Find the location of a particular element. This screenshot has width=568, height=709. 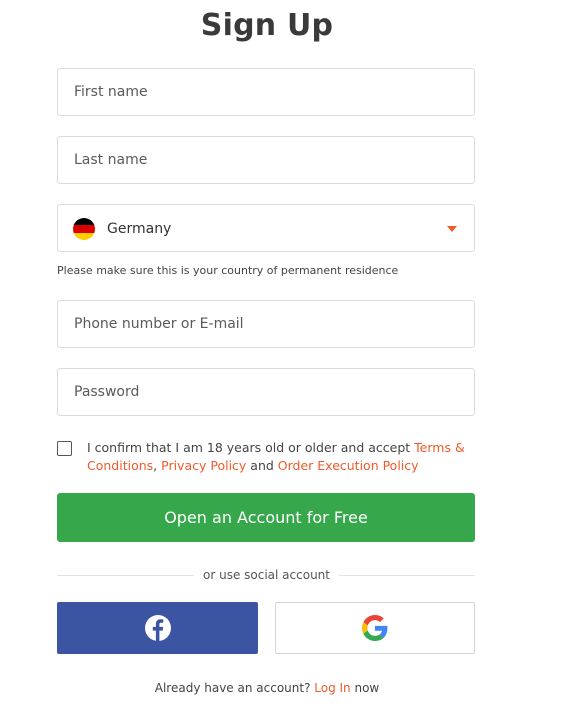

password-input is located at coordinates (266, 392).